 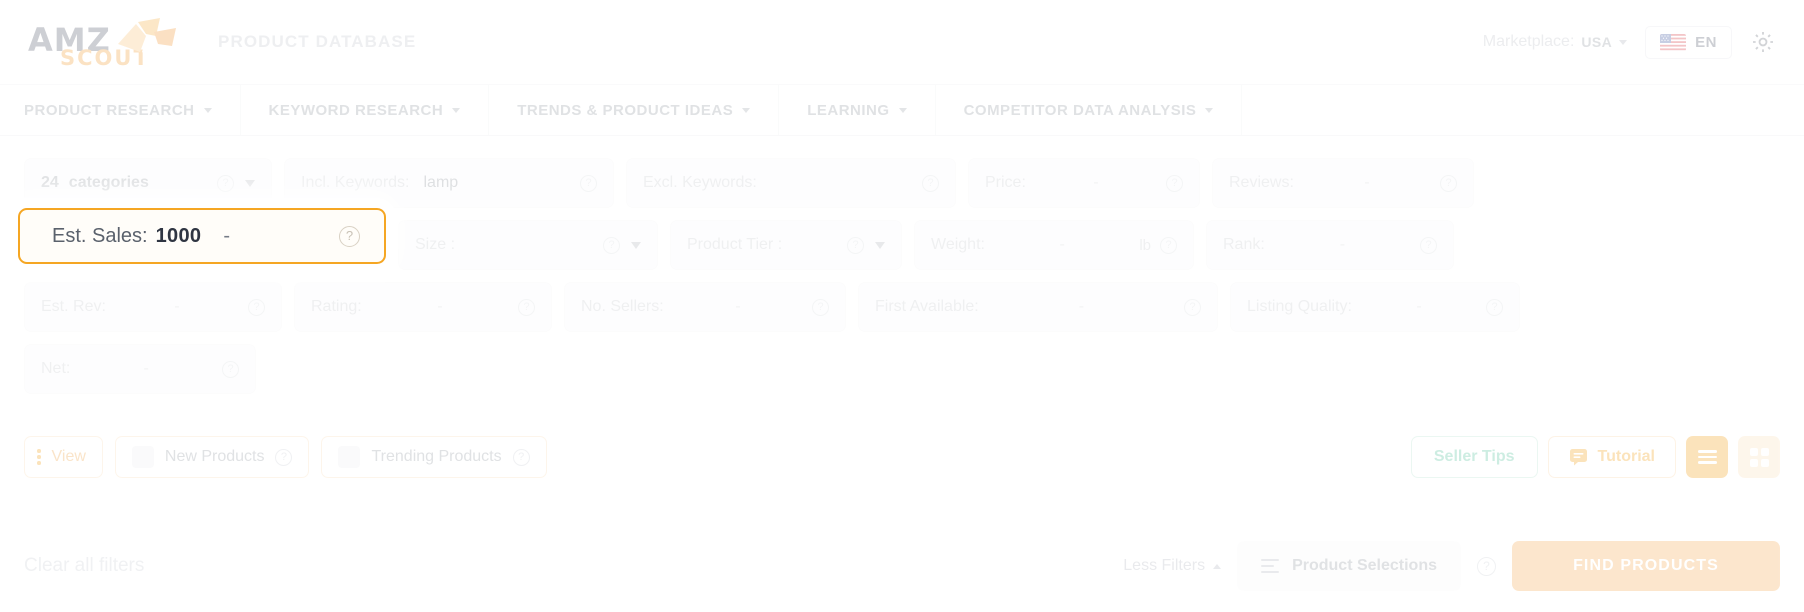 I want to click on nav-item-competitor-data-analysis: COMPETITOR DATA ANALYSIS, so click(x=1089, y=110).